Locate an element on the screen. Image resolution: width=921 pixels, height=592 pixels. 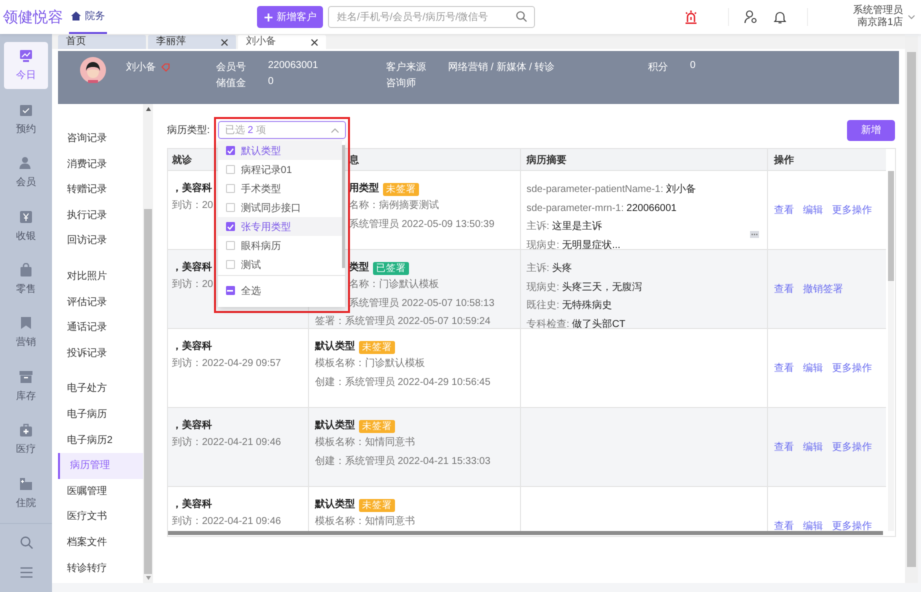
menu-item: 档案文件 is located at coordinates (100, 543).